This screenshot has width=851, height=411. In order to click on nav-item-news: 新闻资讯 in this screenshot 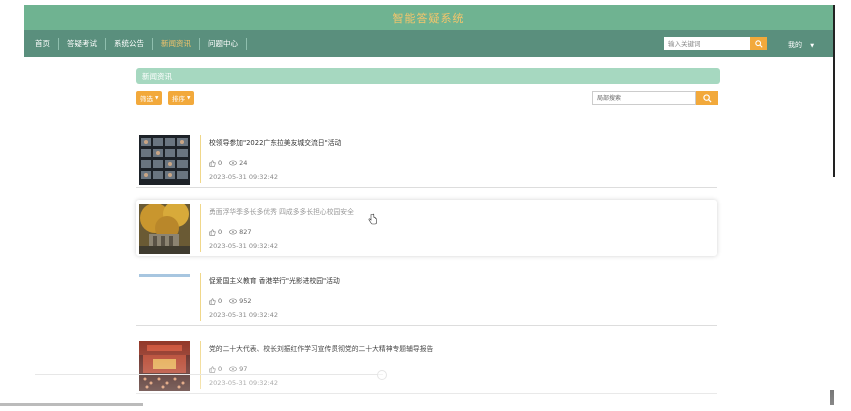, I will do `click(176, 43)`.